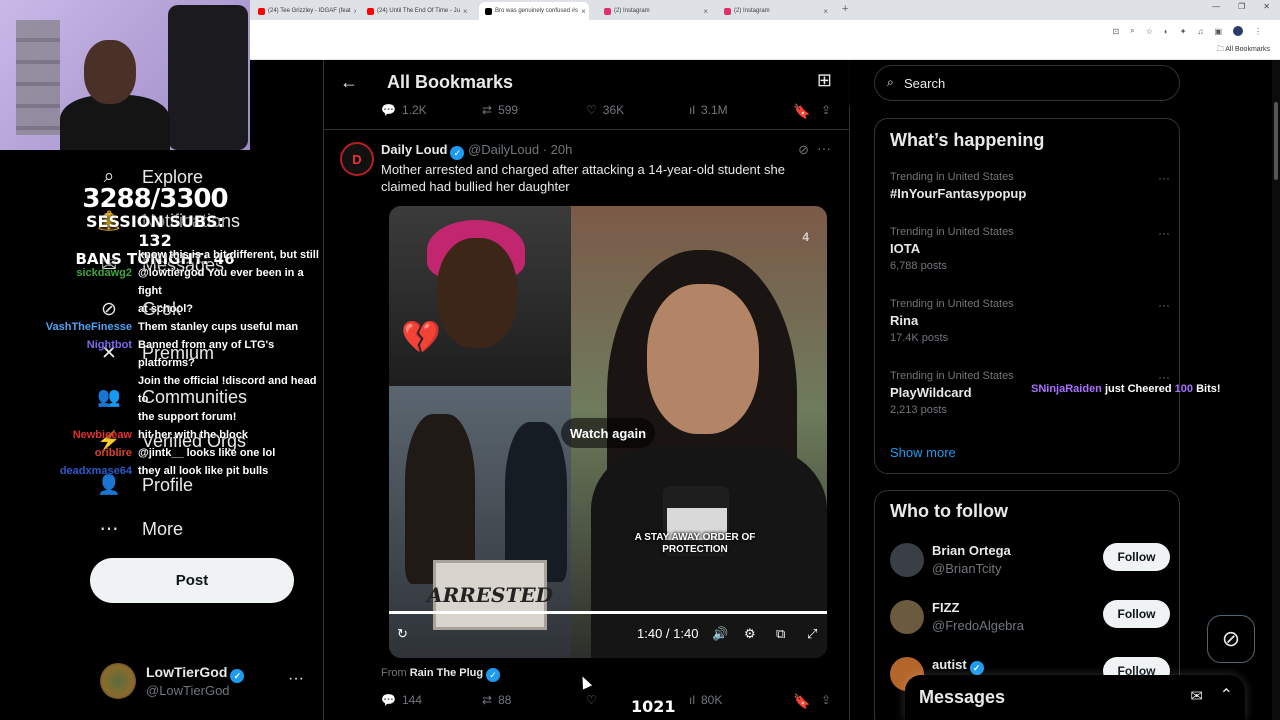 The image size is (1280, 720). What do you see at coordinates (414, 149) in the screenshot?
I see `tweet-author-name: Daily Loud` at bounding box center [414, 149].